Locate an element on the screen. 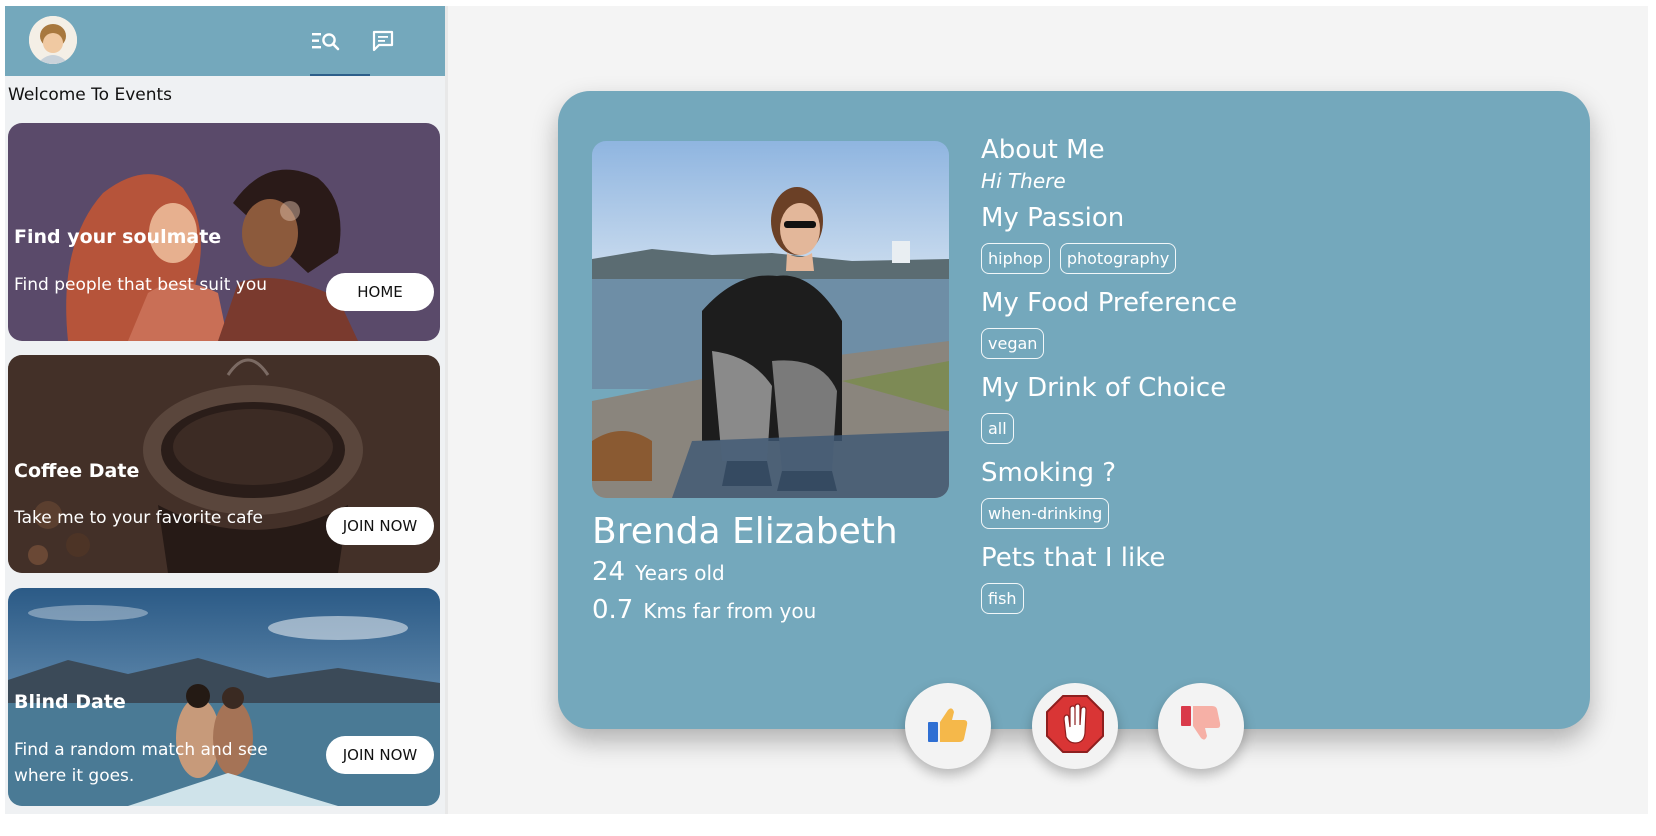 This screenshot has width=1656, height=836. active-tab-indicator is located at coordinates (340, 75).